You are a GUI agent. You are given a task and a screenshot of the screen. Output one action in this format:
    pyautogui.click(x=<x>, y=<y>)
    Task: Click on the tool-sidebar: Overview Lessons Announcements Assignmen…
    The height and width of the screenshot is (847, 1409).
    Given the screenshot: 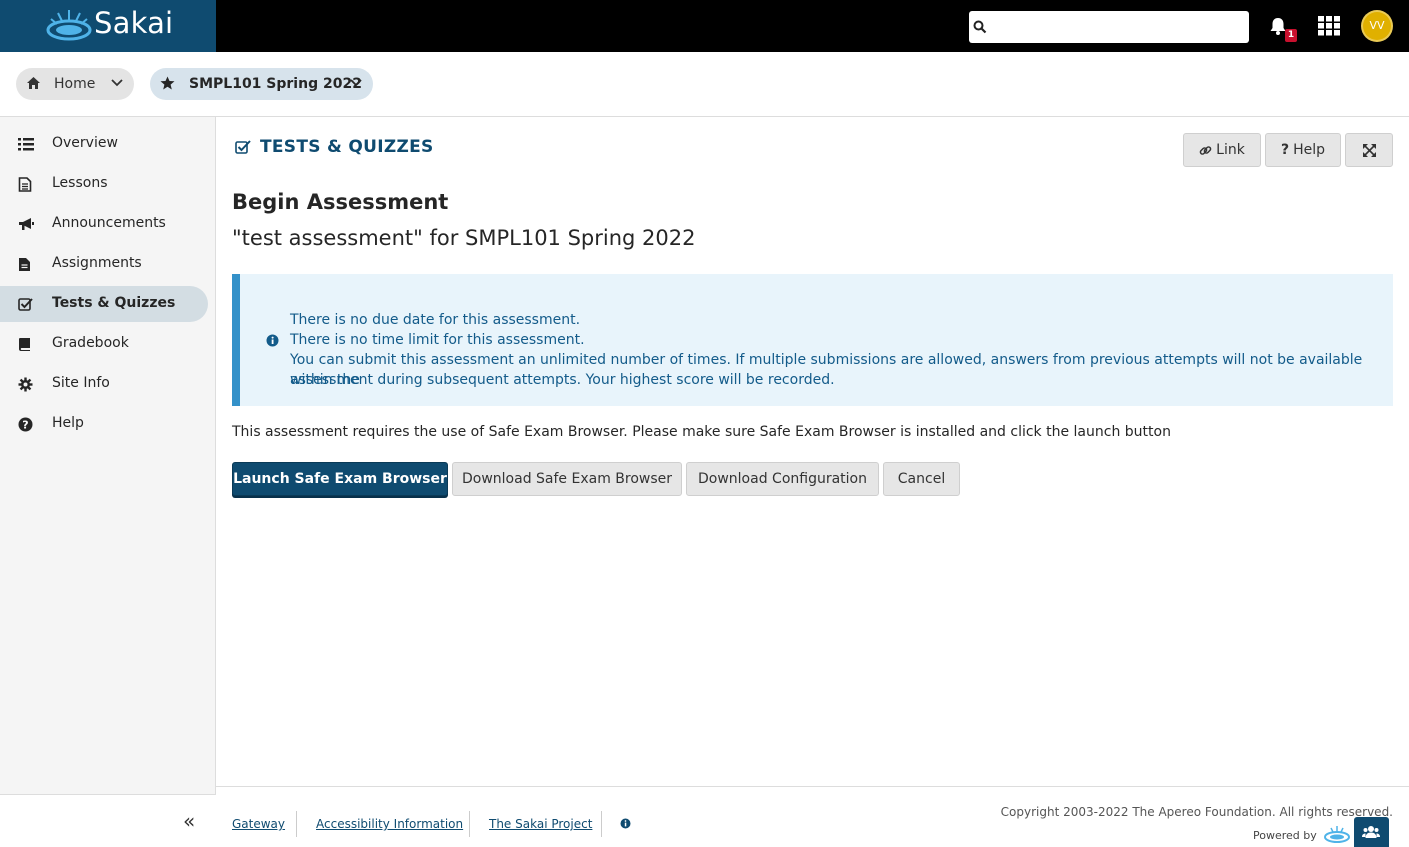 What is the action you would take?
    pyautogui.click(x=108, y=482)
    